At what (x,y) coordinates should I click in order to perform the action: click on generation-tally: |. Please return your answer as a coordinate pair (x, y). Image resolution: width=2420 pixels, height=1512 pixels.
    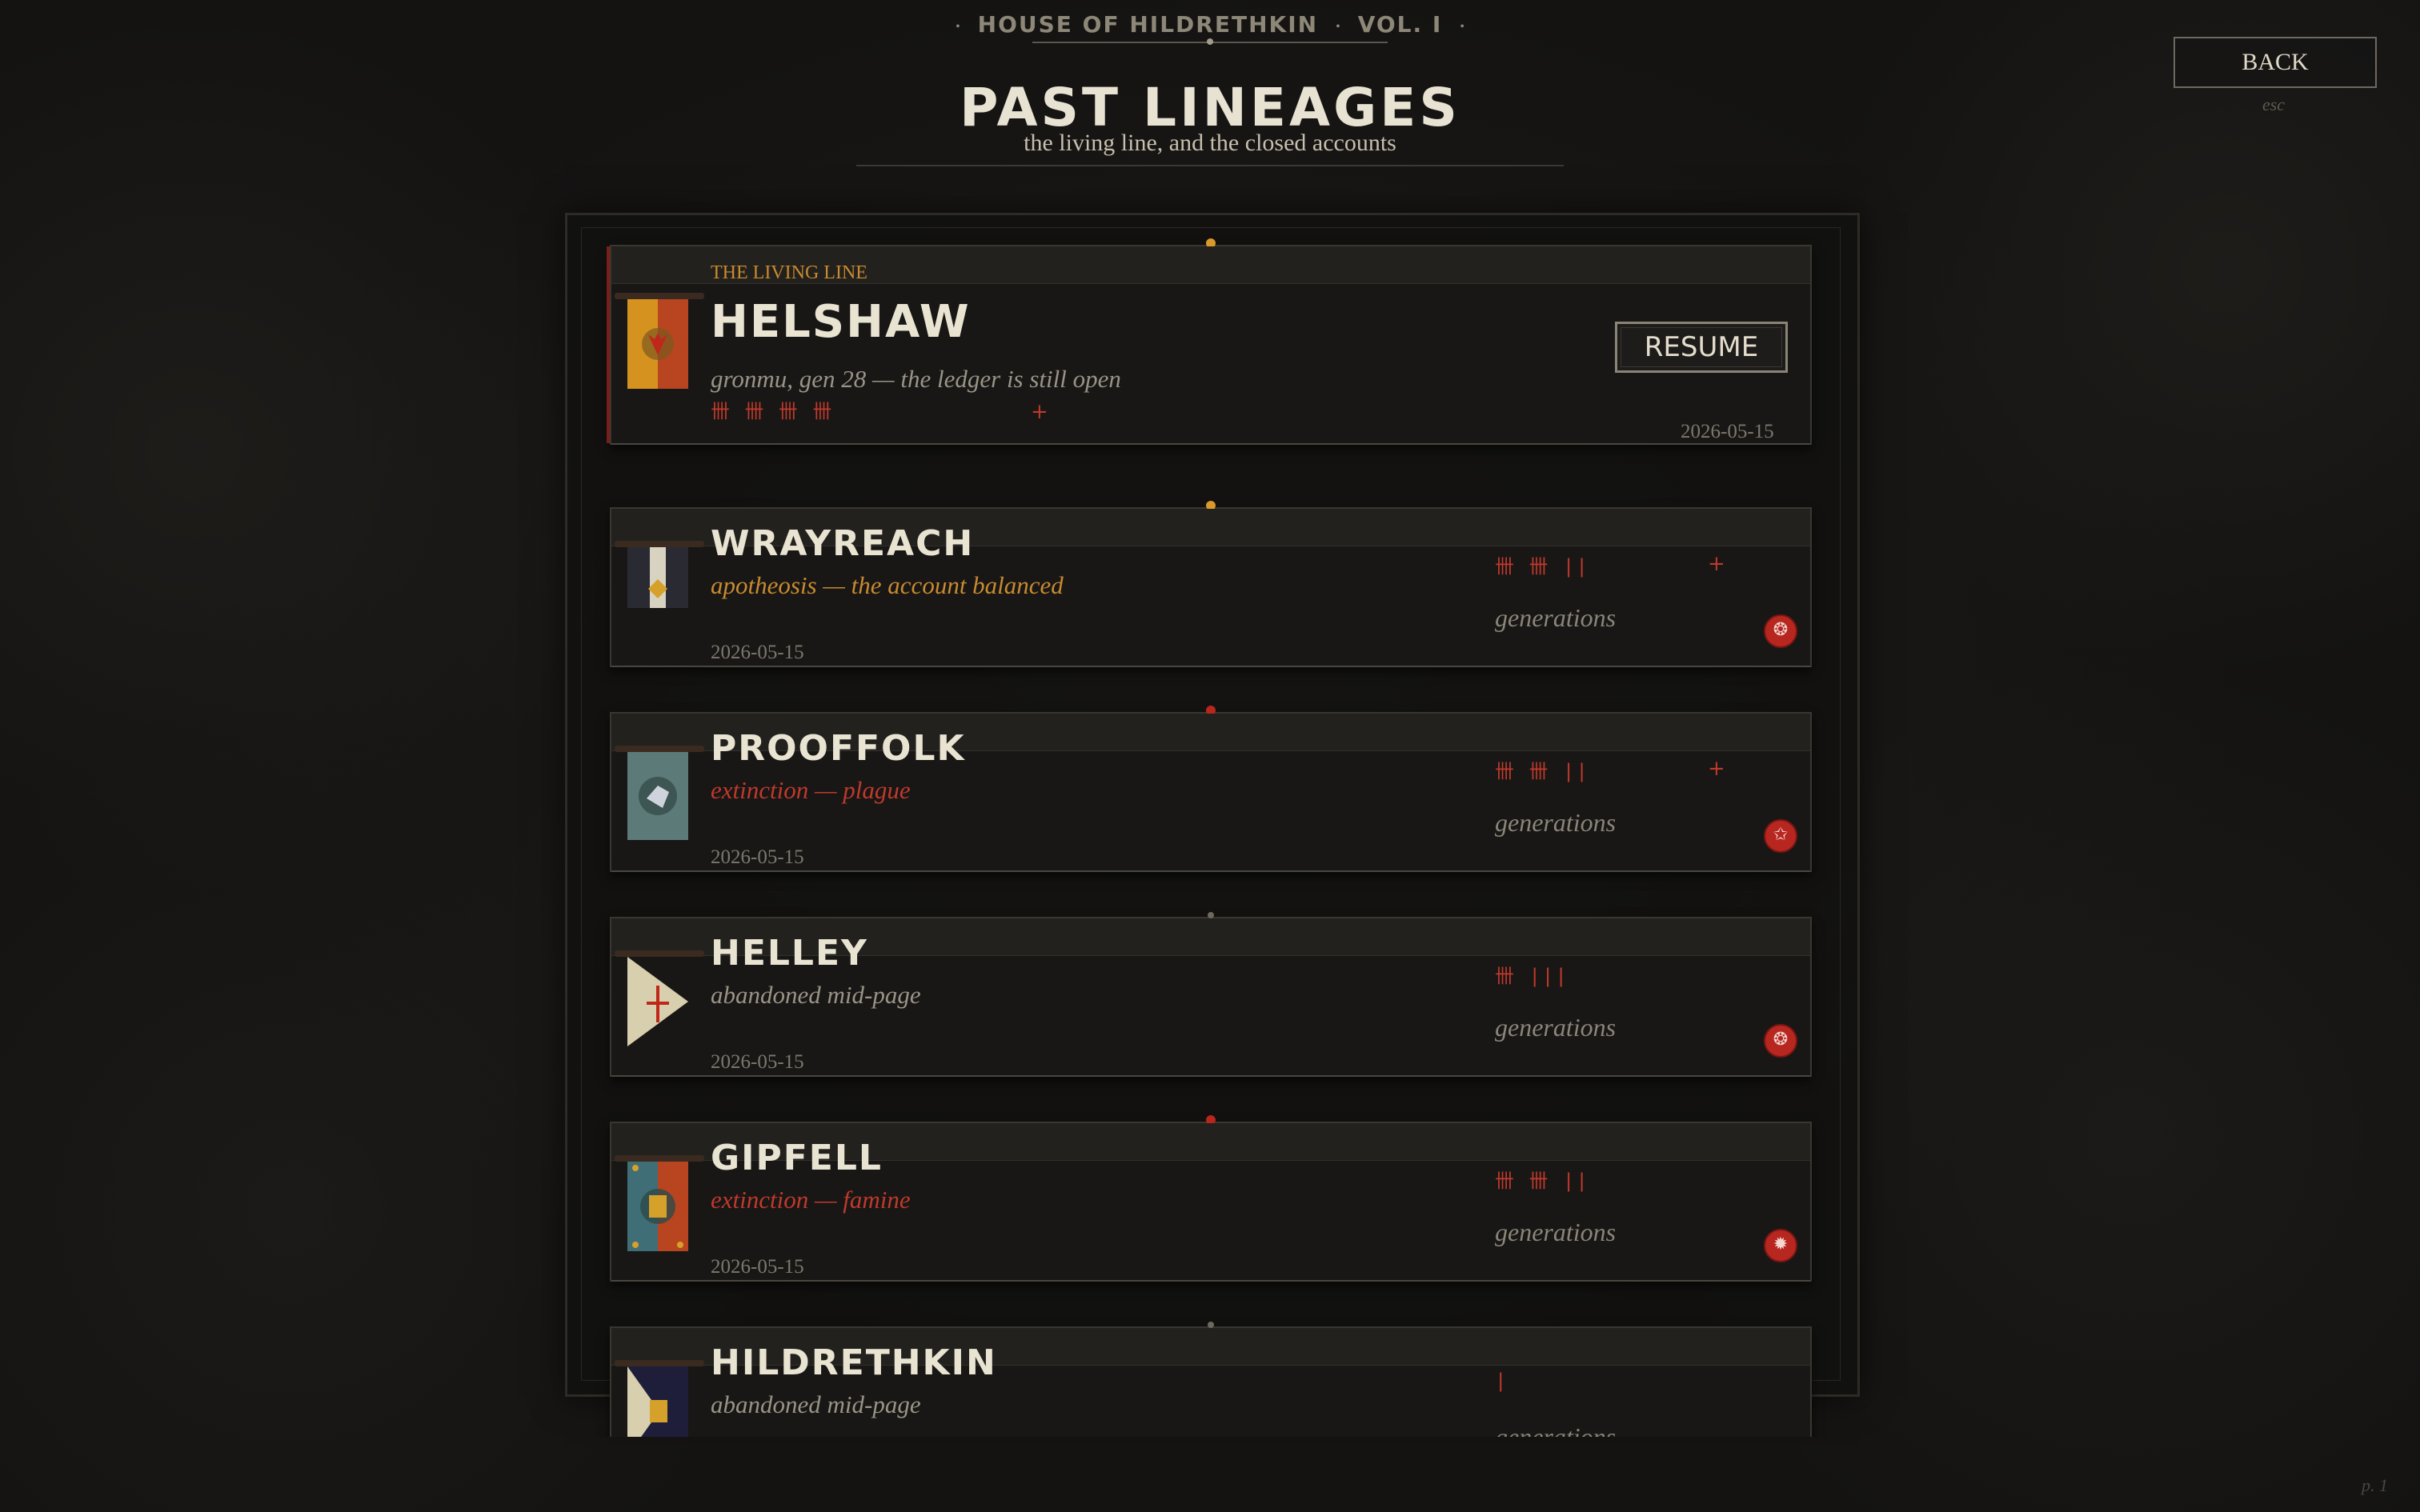
    Looking at the image, I should click on (1501, 1381).